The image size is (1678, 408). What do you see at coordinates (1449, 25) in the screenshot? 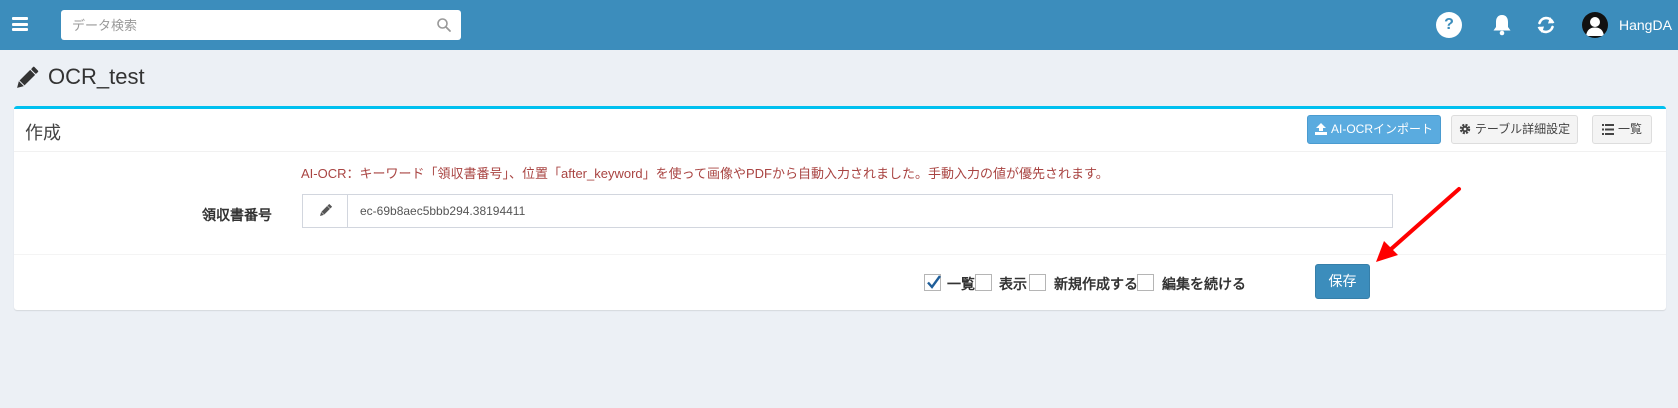
I see `help-icon: ?` at bounding box center [1449, 25].